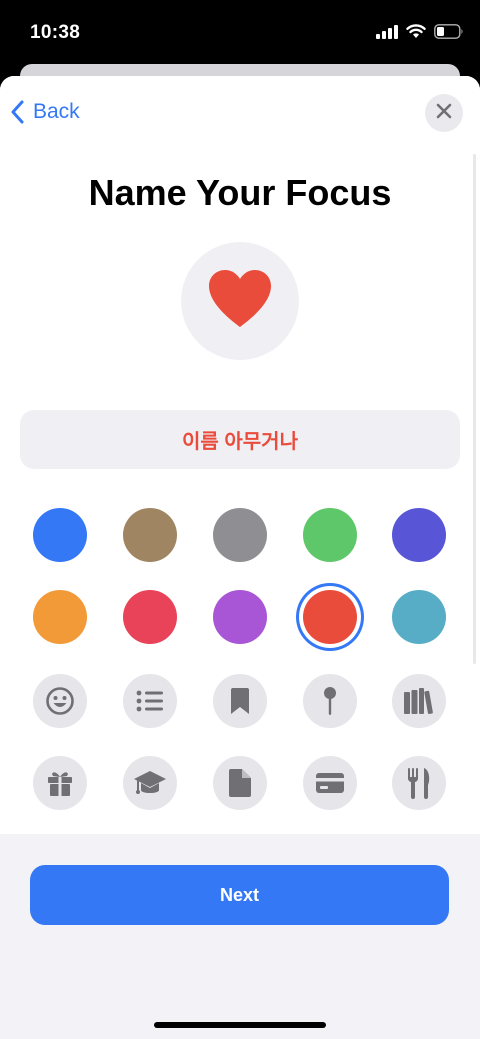 This screenshot has width=480, height=1039. I want to click on smiley-icon, so click(60, 701).